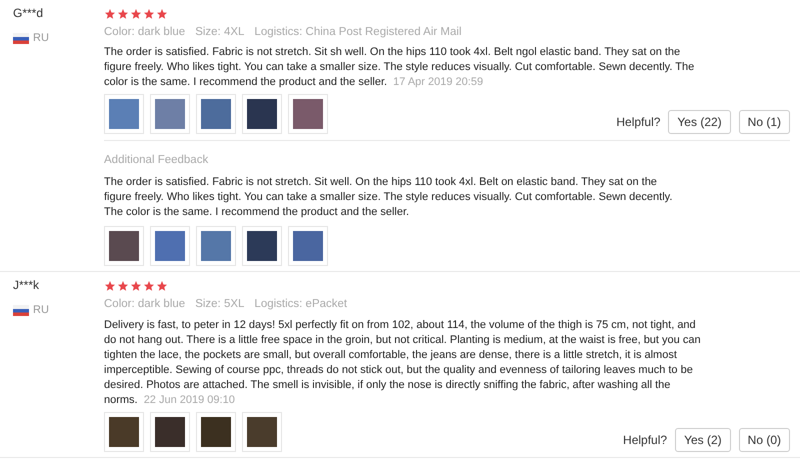 Image resolution: width=800 pixels, height=460 pixels. What do you see at coordinates (703, 440) in the screenshot?
I see `yes-vote-button: Yes (2)` at bounding box center [703, 440].